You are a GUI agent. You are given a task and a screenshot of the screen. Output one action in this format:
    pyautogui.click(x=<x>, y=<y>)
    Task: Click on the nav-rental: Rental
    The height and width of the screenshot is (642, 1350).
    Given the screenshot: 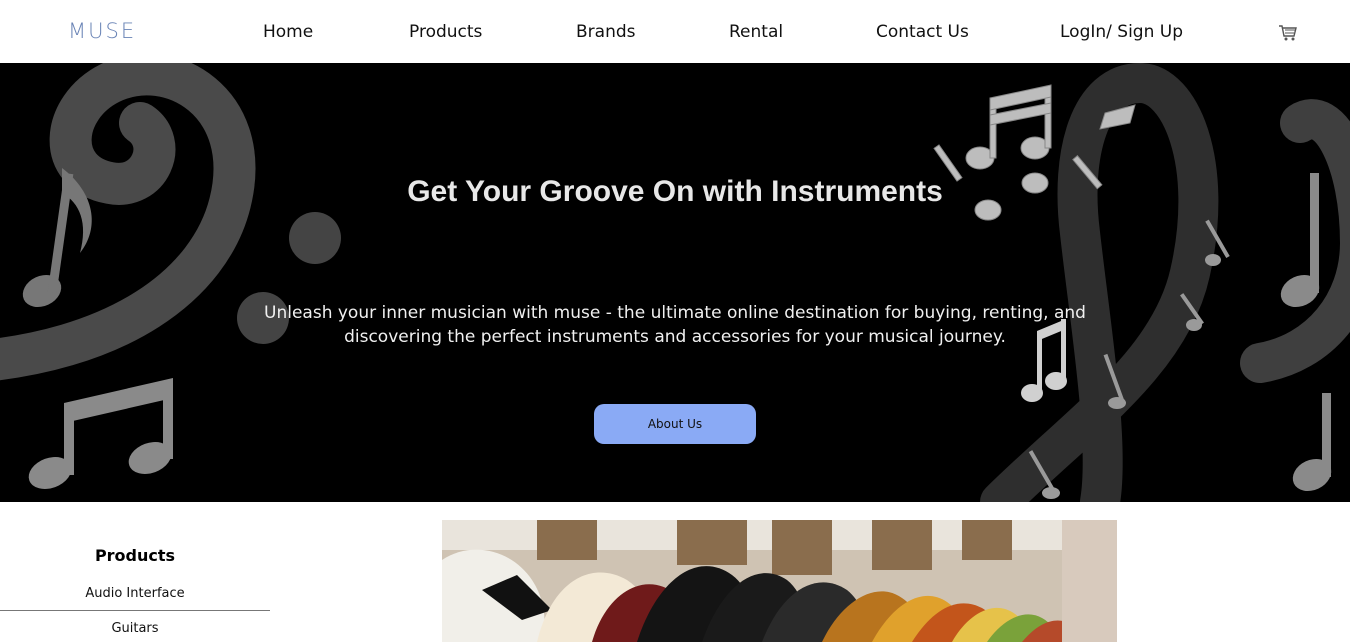 What is the action you would take?
    pyautogui.click(x=756, y=32)
    